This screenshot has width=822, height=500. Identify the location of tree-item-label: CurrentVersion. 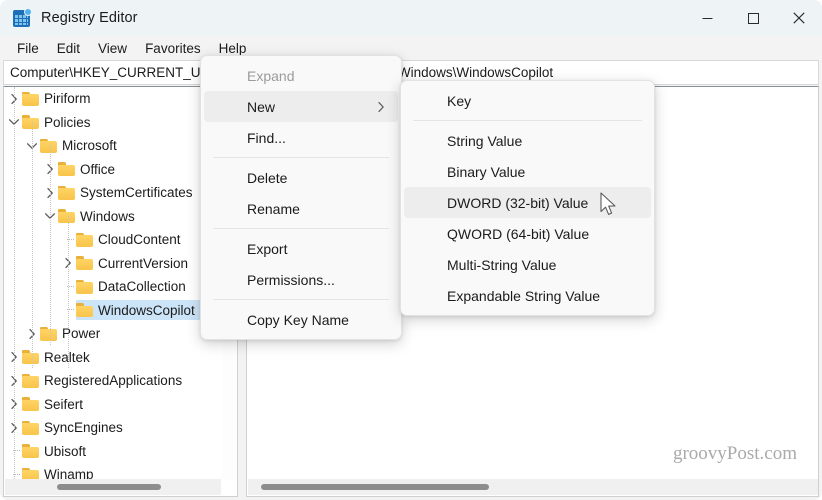
(143, 263).